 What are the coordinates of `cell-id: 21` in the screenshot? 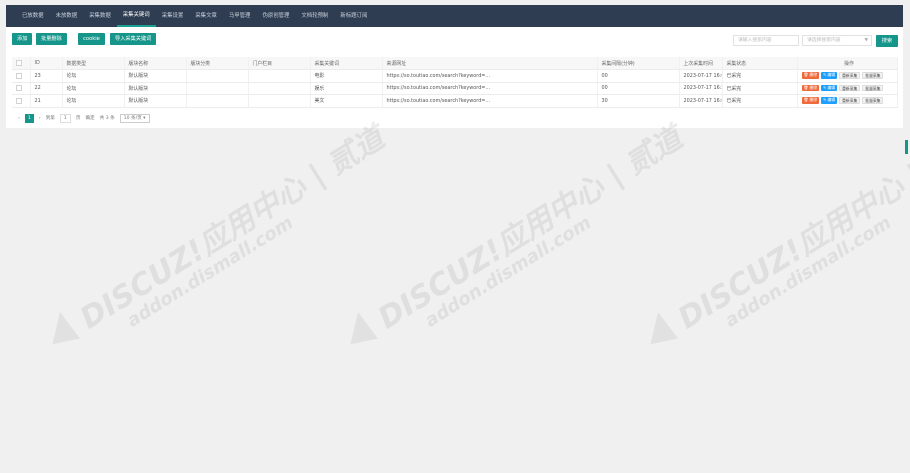 It's located at (46, 101).